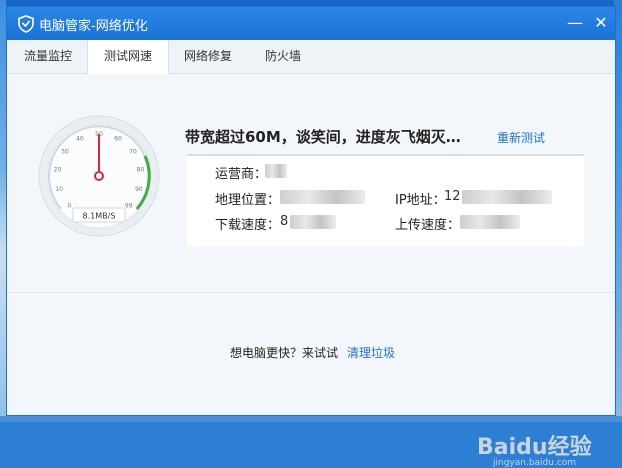  I want to click on tab-speed-test: 测试网速, so click(128, 57).